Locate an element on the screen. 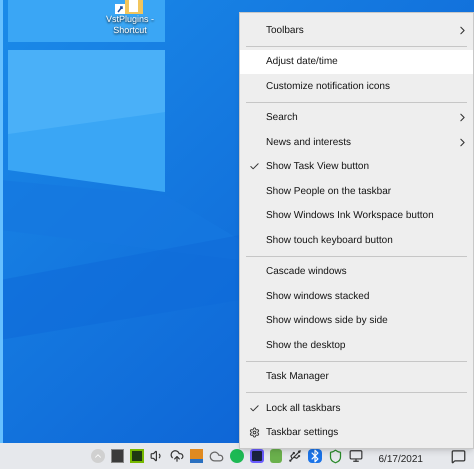 This screenshot has height=469, width=474. menu-item: Show the desktop is located at coordinates (356, 345).